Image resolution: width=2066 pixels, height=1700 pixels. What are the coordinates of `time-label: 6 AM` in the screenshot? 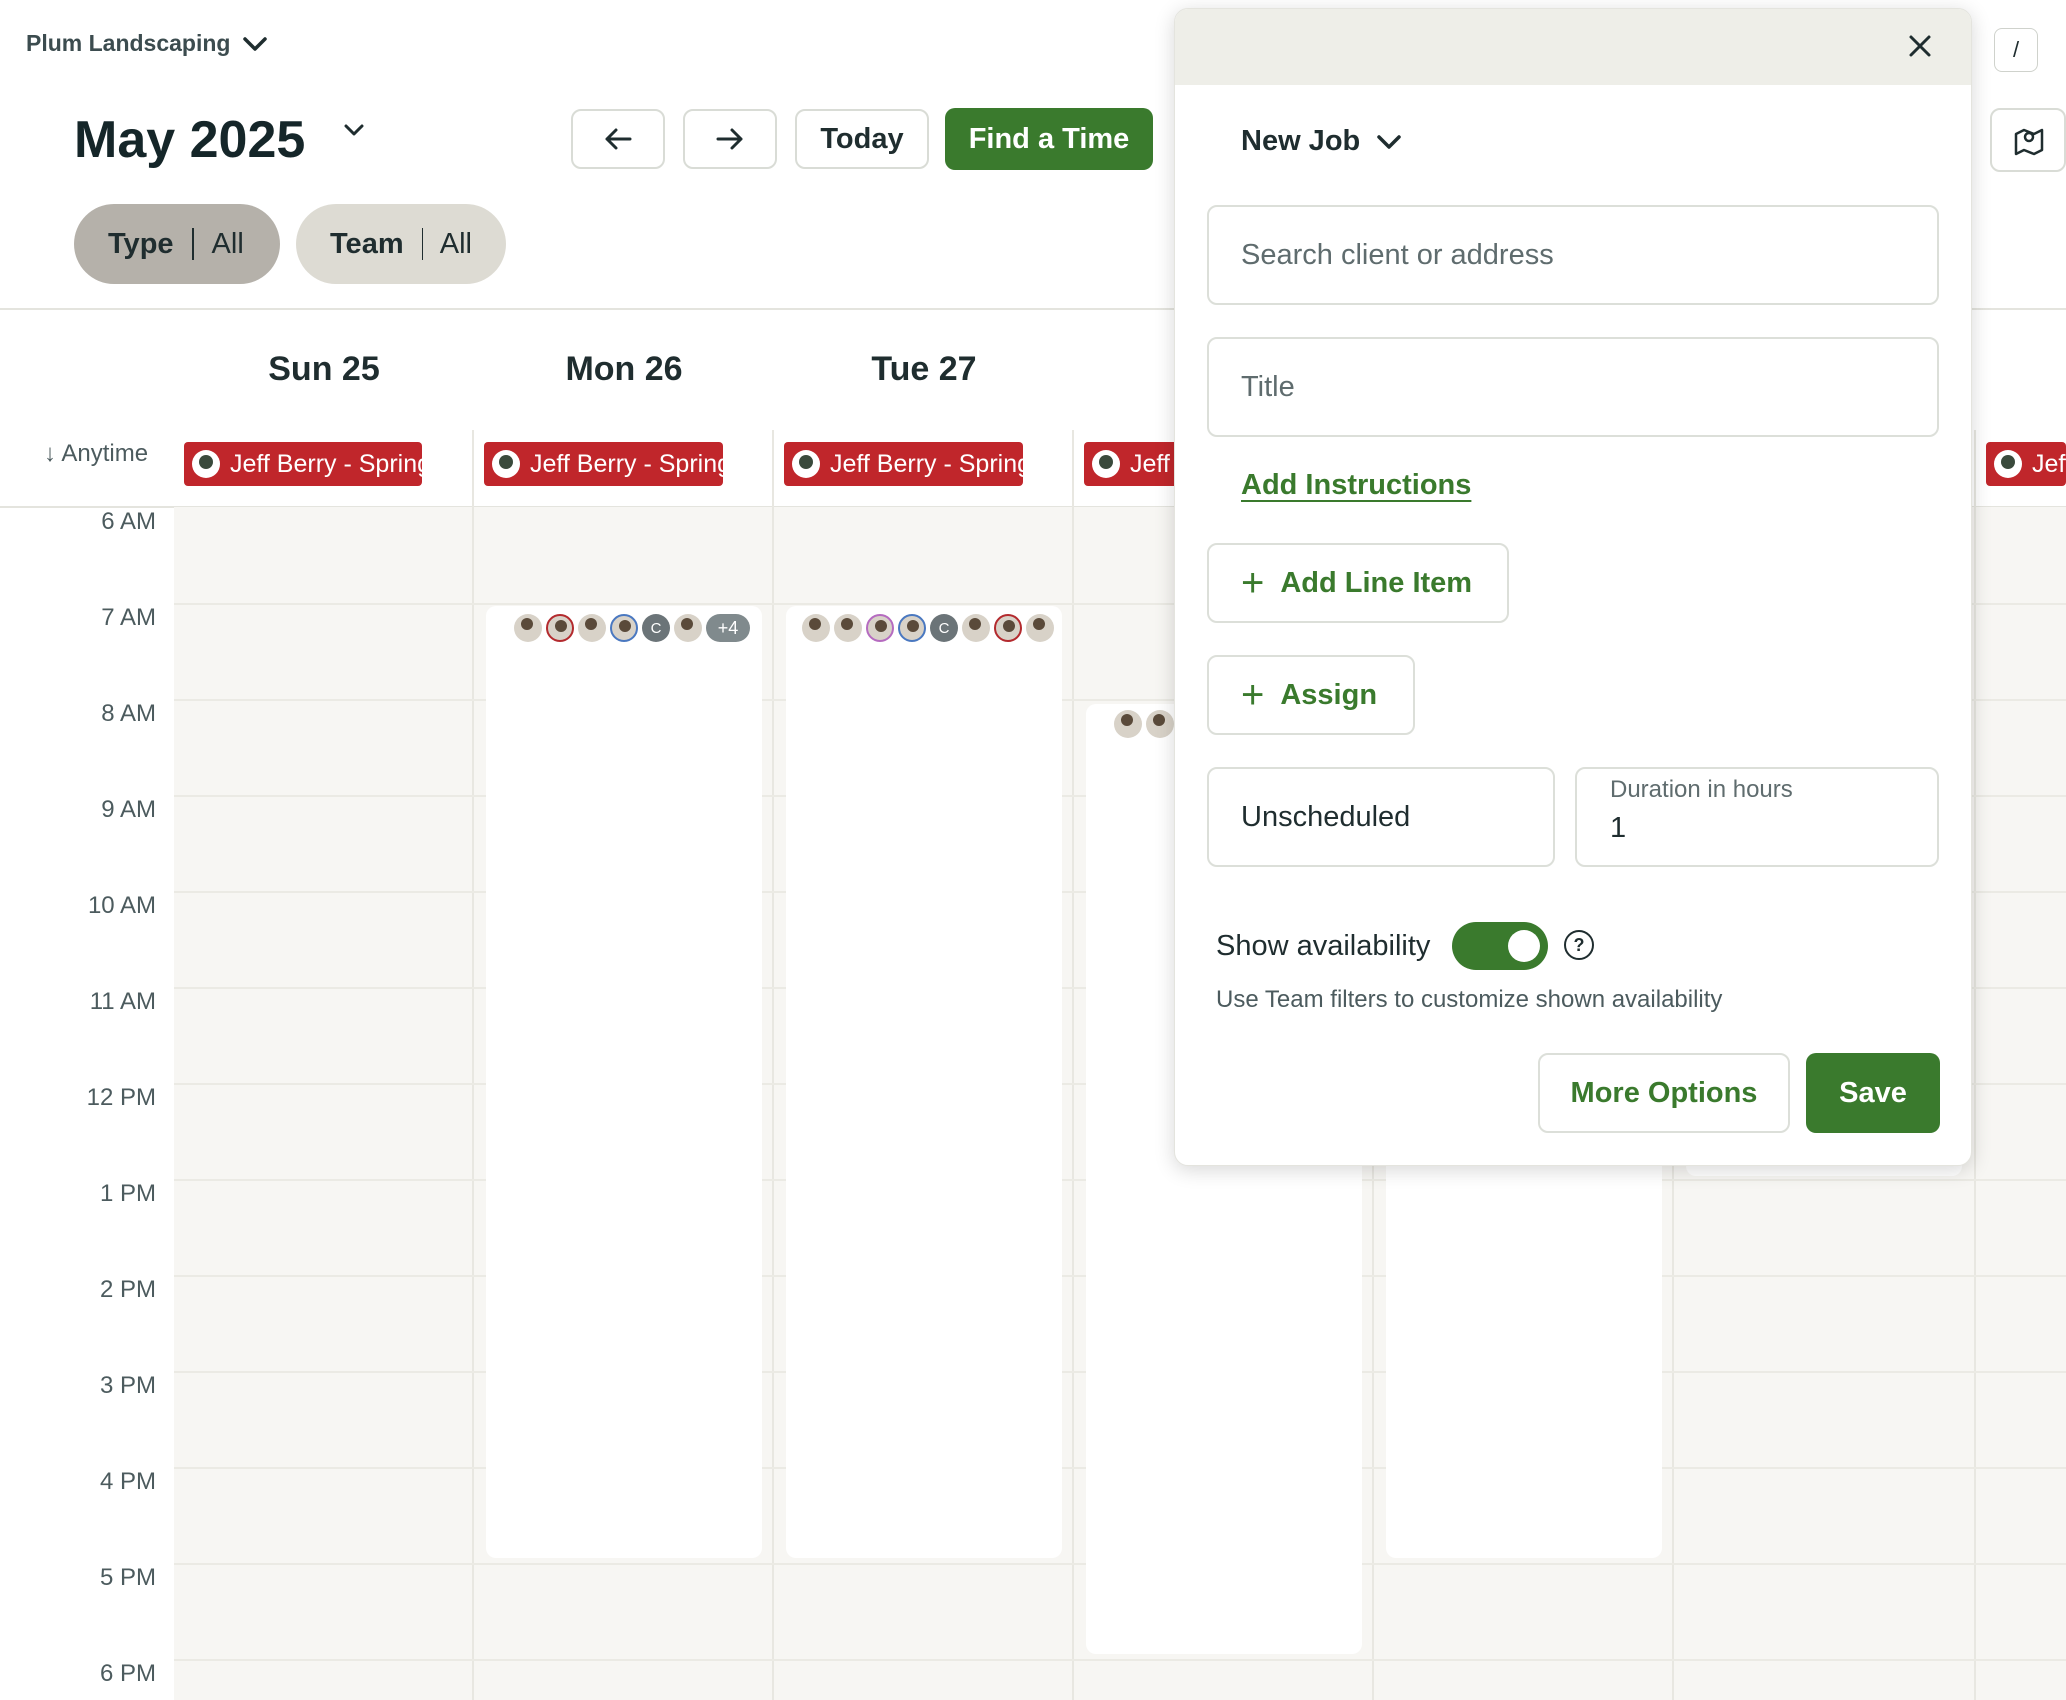 It's located at (128, 521).